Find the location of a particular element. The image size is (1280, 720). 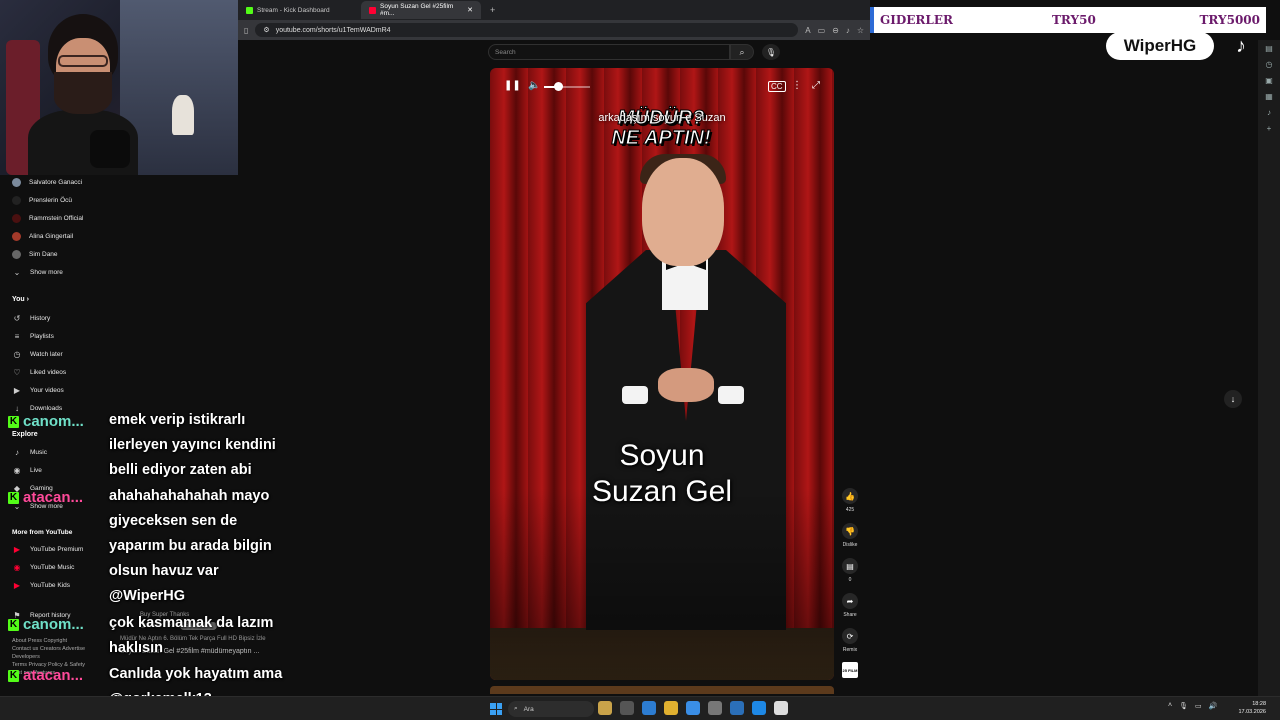

new-tab-icon: + is located at coordinates (492, 10).